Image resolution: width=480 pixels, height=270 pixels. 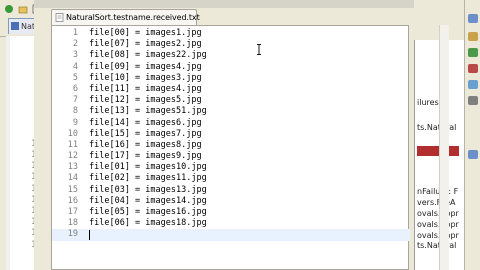 I want to click on blue-icon, so click(x=473, y=84).